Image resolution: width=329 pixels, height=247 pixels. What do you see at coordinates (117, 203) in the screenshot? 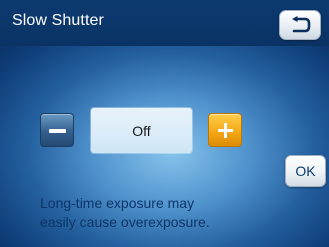
I see `warning-line-1: Long-time exposure may` at bounding box center [117, 203].